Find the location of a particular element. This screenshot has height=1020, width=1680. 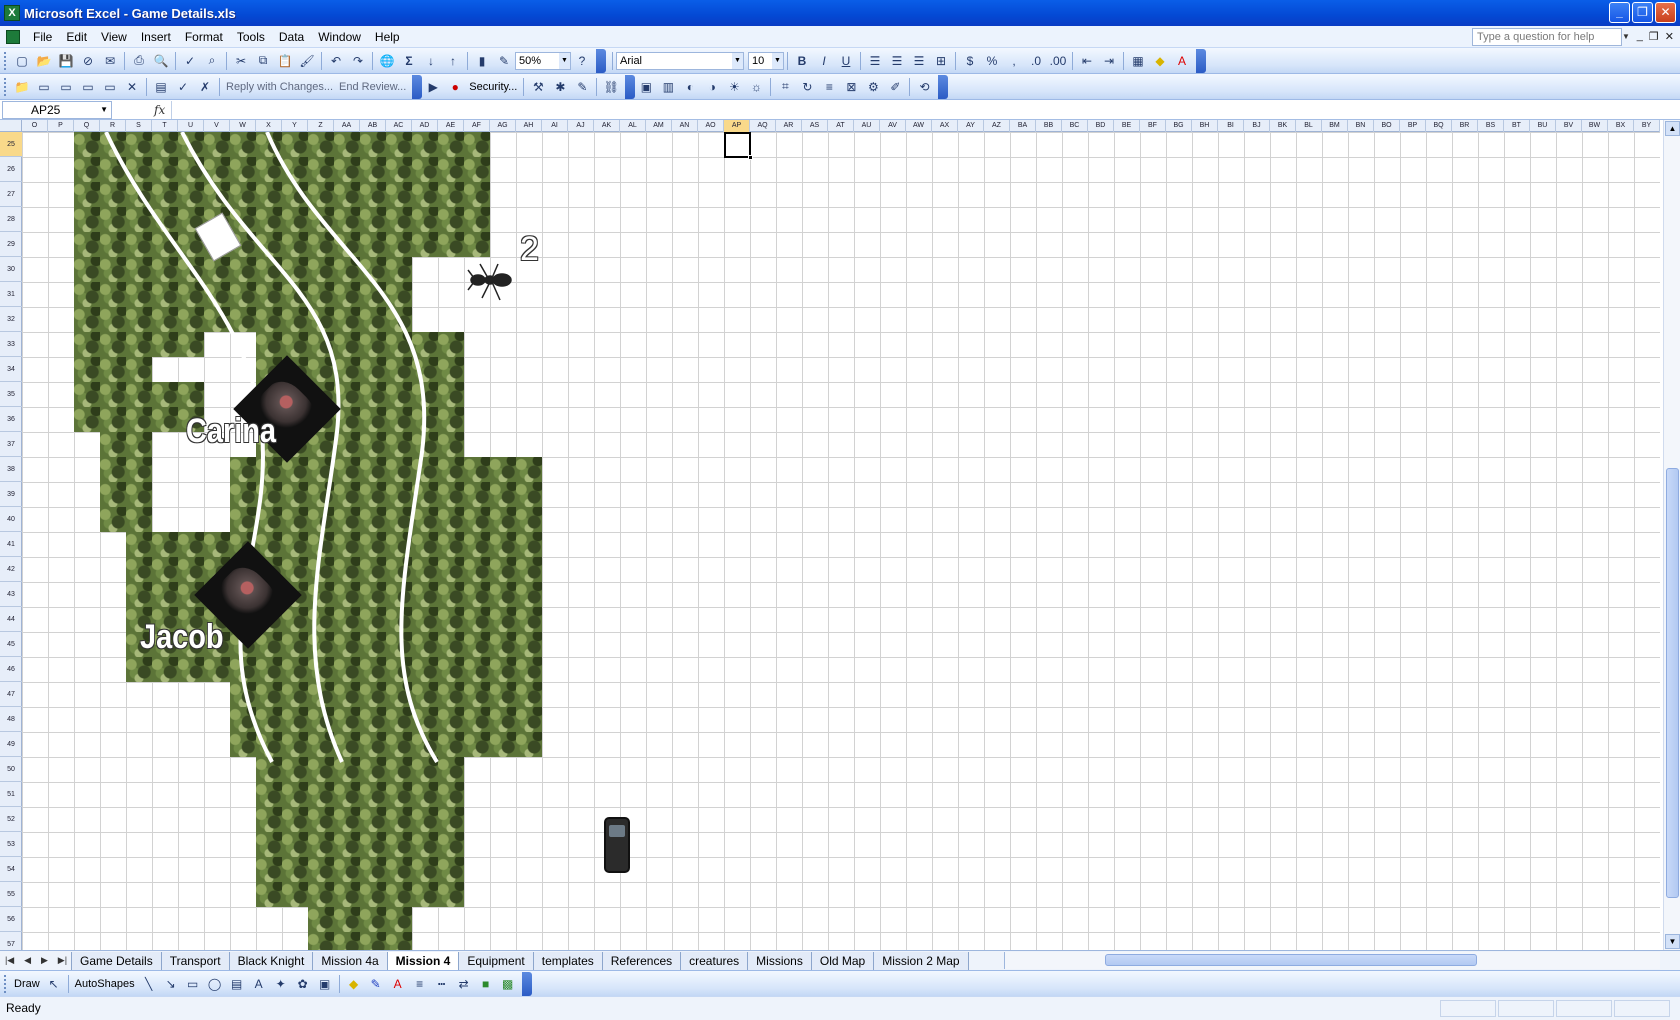

horizontal-scrollbar is located at coordinates (1332, 960).